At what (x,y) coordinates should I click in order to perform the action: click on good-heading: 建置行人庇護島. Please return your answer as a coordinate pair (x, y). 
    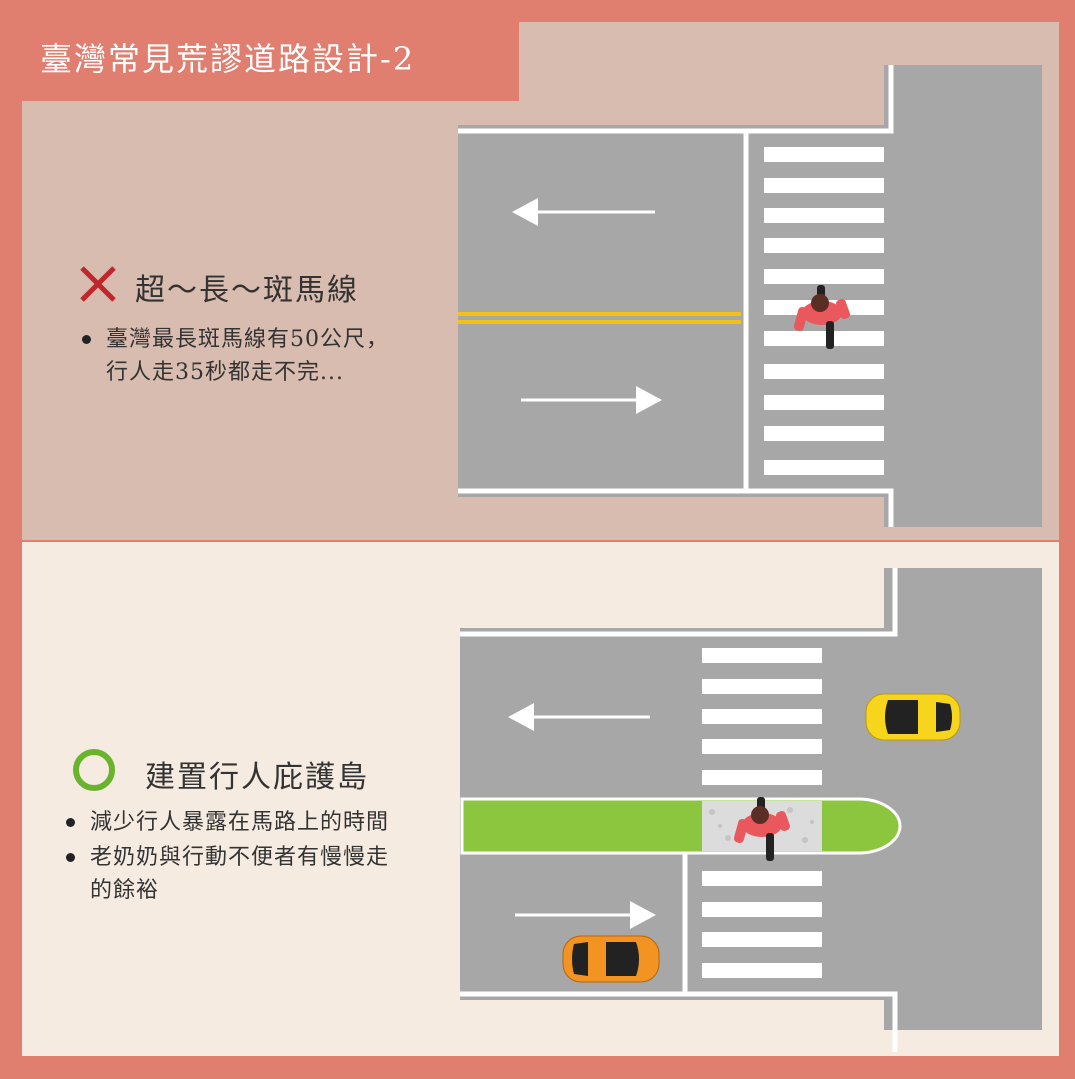
    Looking at the image, I should click on (257, 777).